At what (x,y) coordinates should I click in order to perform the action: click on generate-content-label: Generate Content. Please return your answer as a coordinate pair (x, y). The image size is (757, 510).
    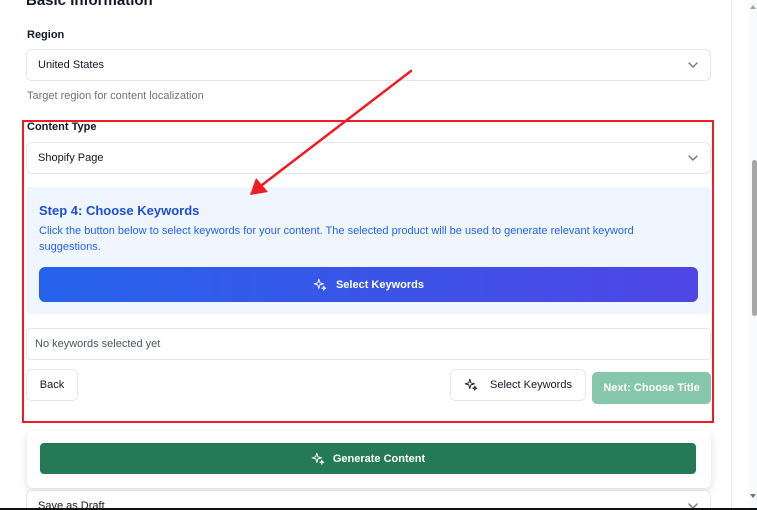
    Looking at the image, I should click on (379, 458).